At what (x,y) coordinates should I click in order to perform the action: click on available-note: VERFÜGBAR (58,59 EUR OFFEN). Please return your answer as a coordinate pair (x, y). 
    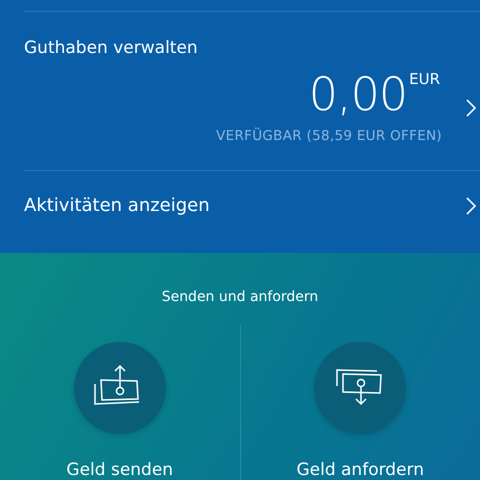
    Looking at the image, I should click on (329, 136).